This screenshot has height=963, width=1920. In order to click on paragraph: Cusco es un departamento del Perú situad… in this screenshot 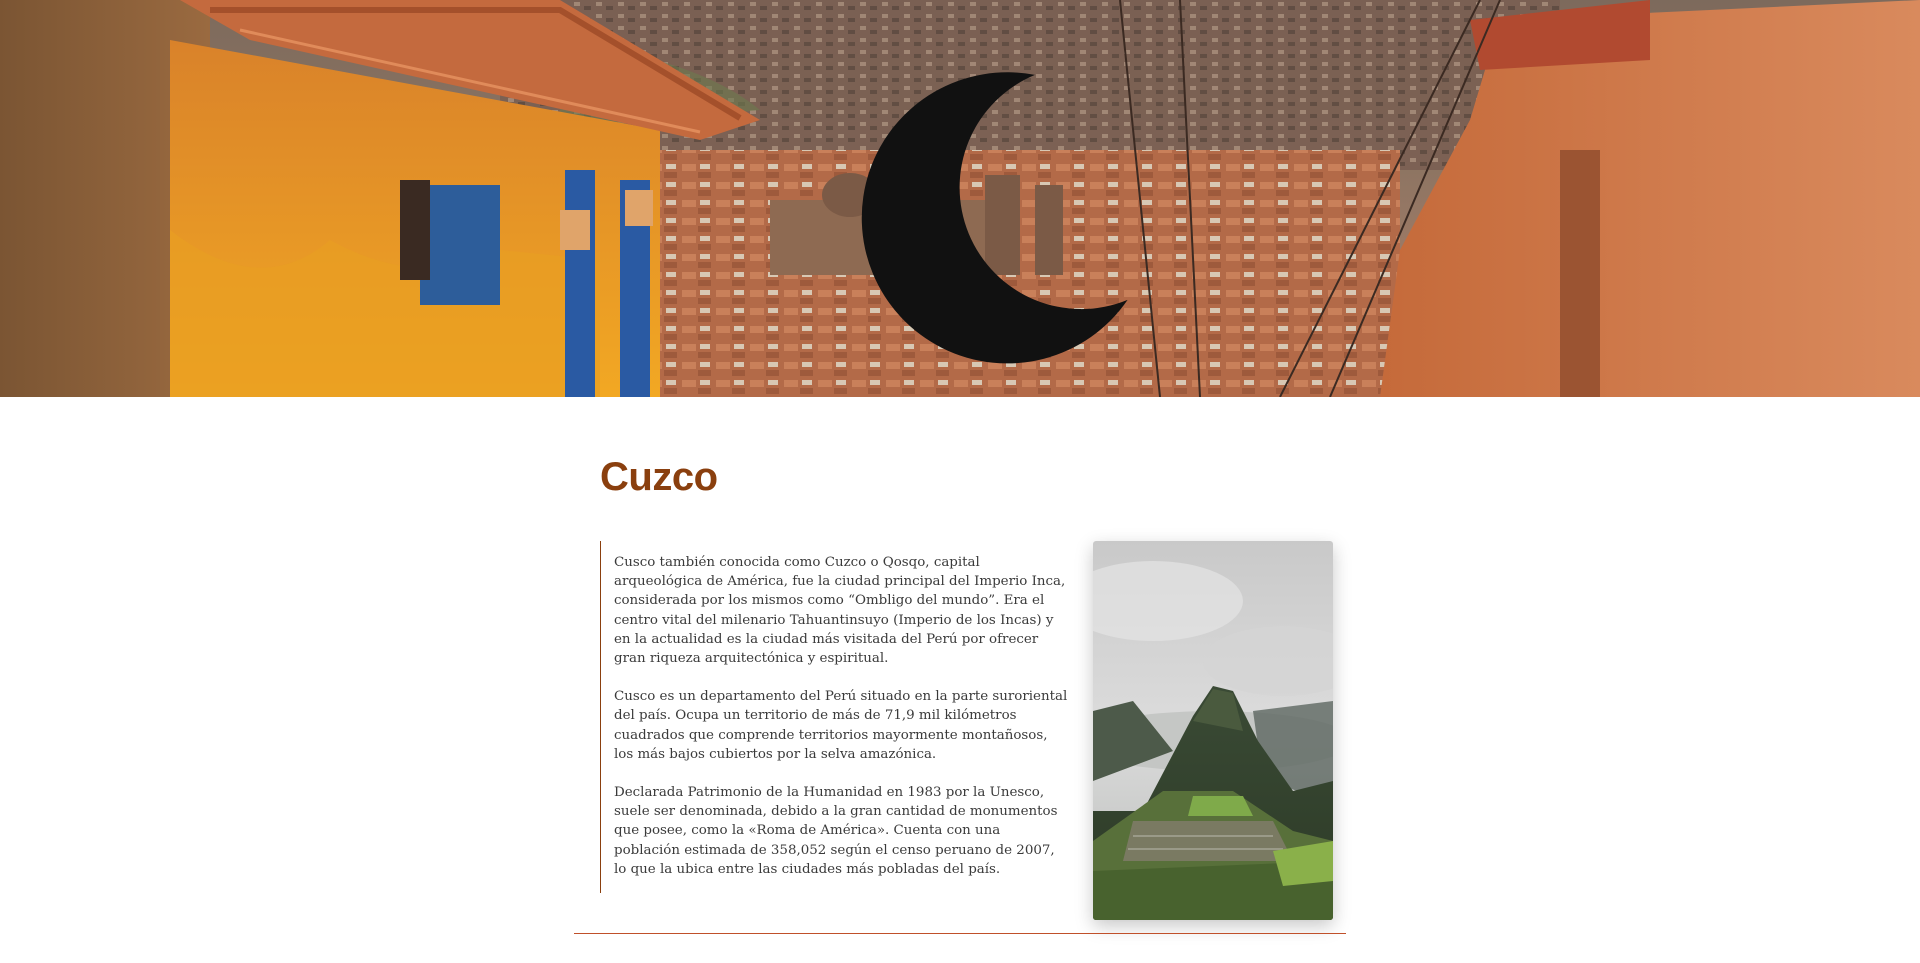, I will do `click(841, 725)`.